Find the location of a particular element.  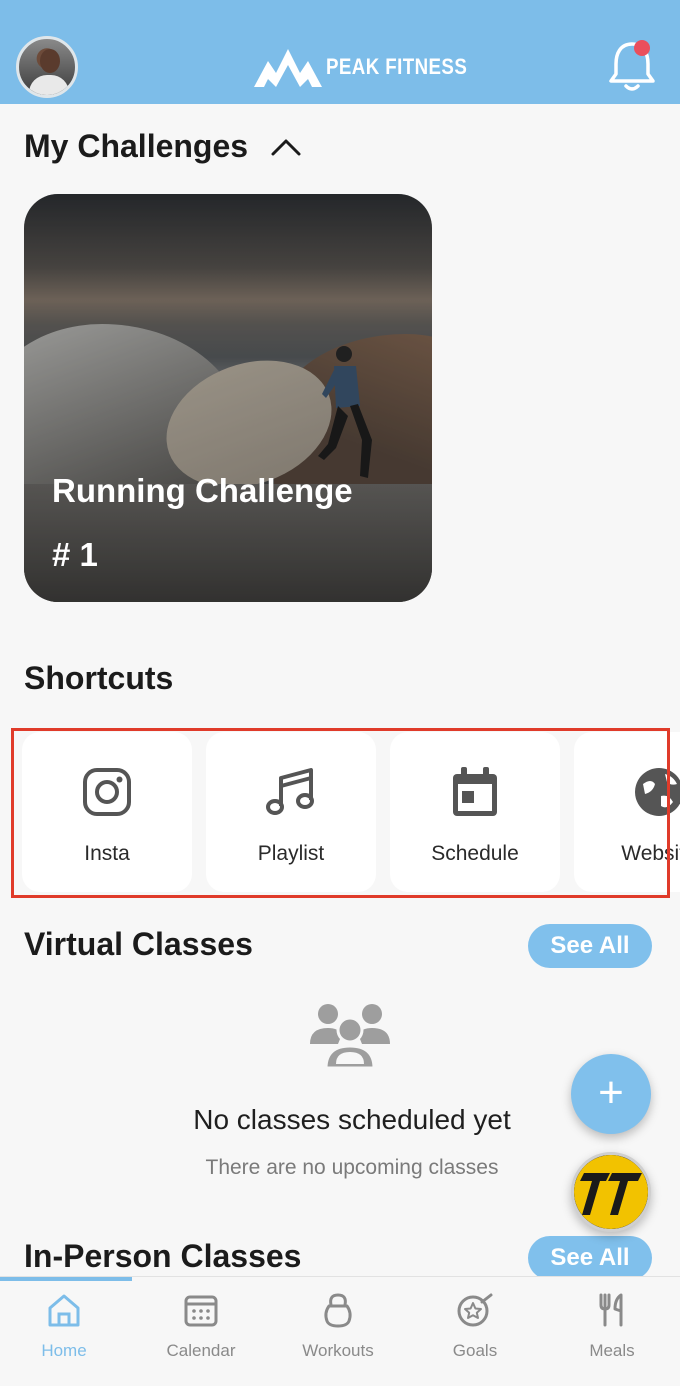

fork-knife-icon is located at coordinates (611, 1310).